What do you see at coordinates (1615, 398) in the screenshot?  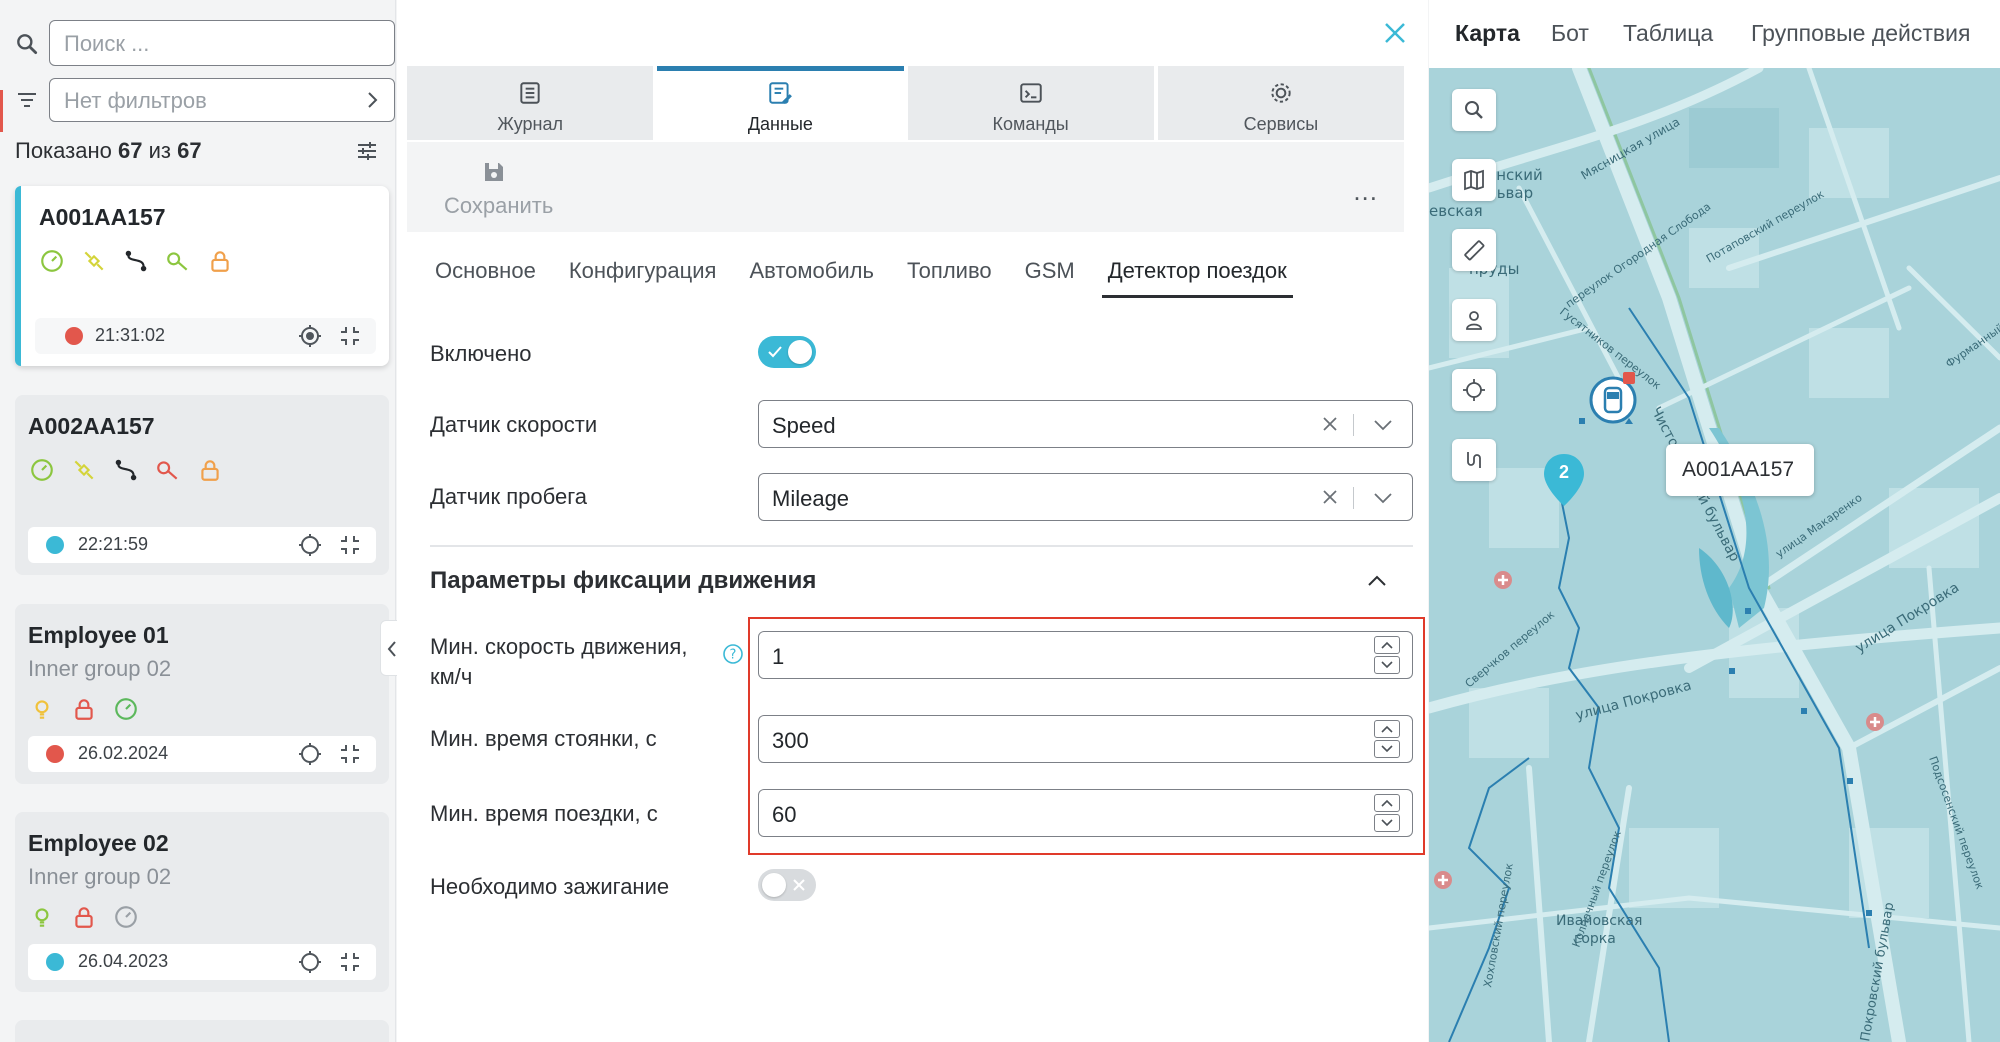 I see `vehicle-marker-icon` at bounding box center [1615, 398].